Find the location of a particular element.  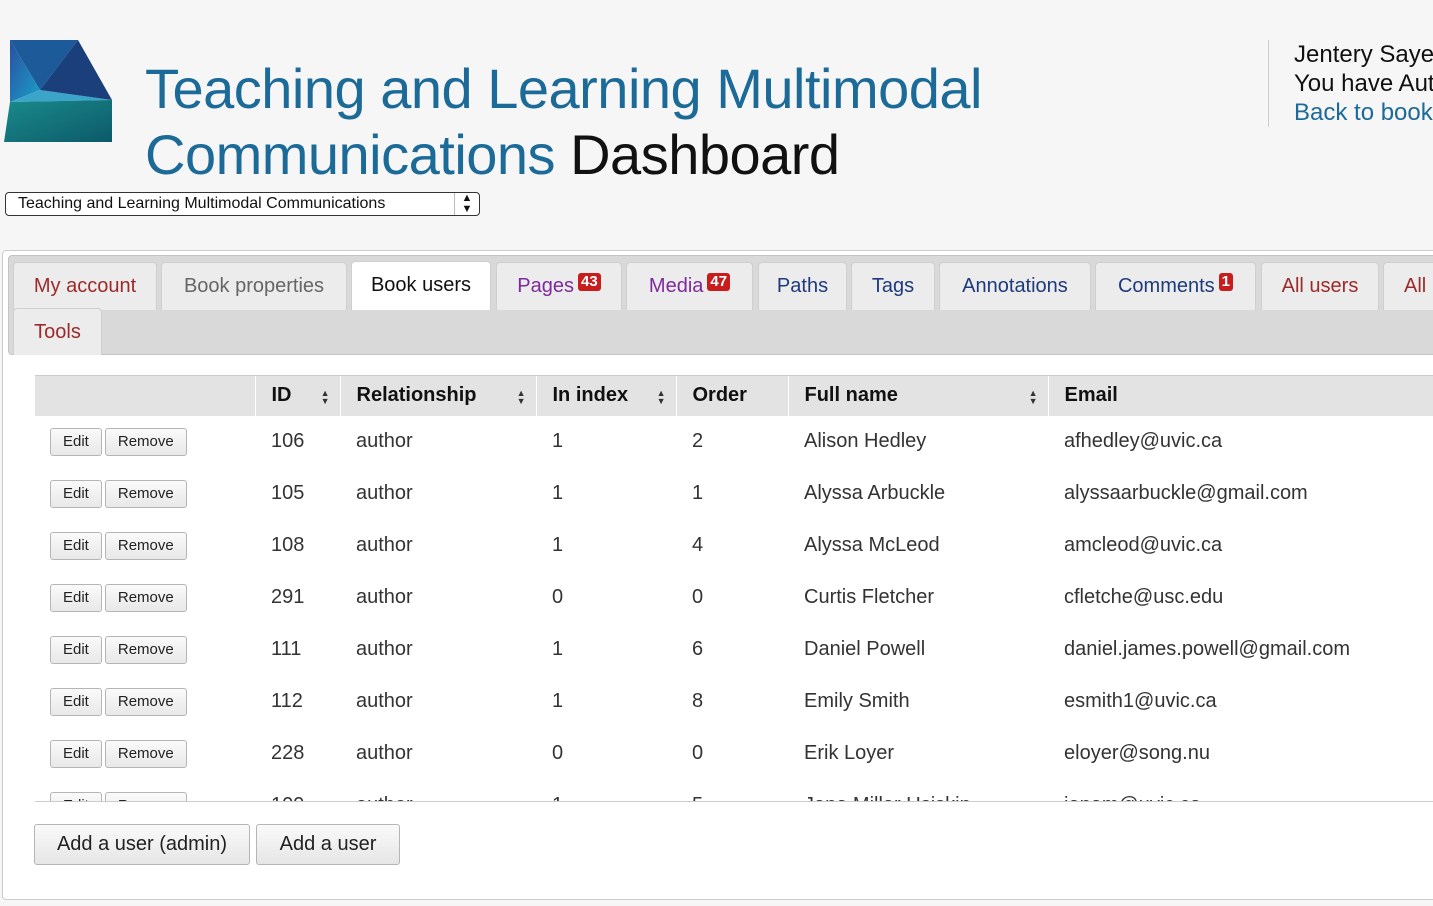

tab-paths: Paths is located at coordinates (802, 286).